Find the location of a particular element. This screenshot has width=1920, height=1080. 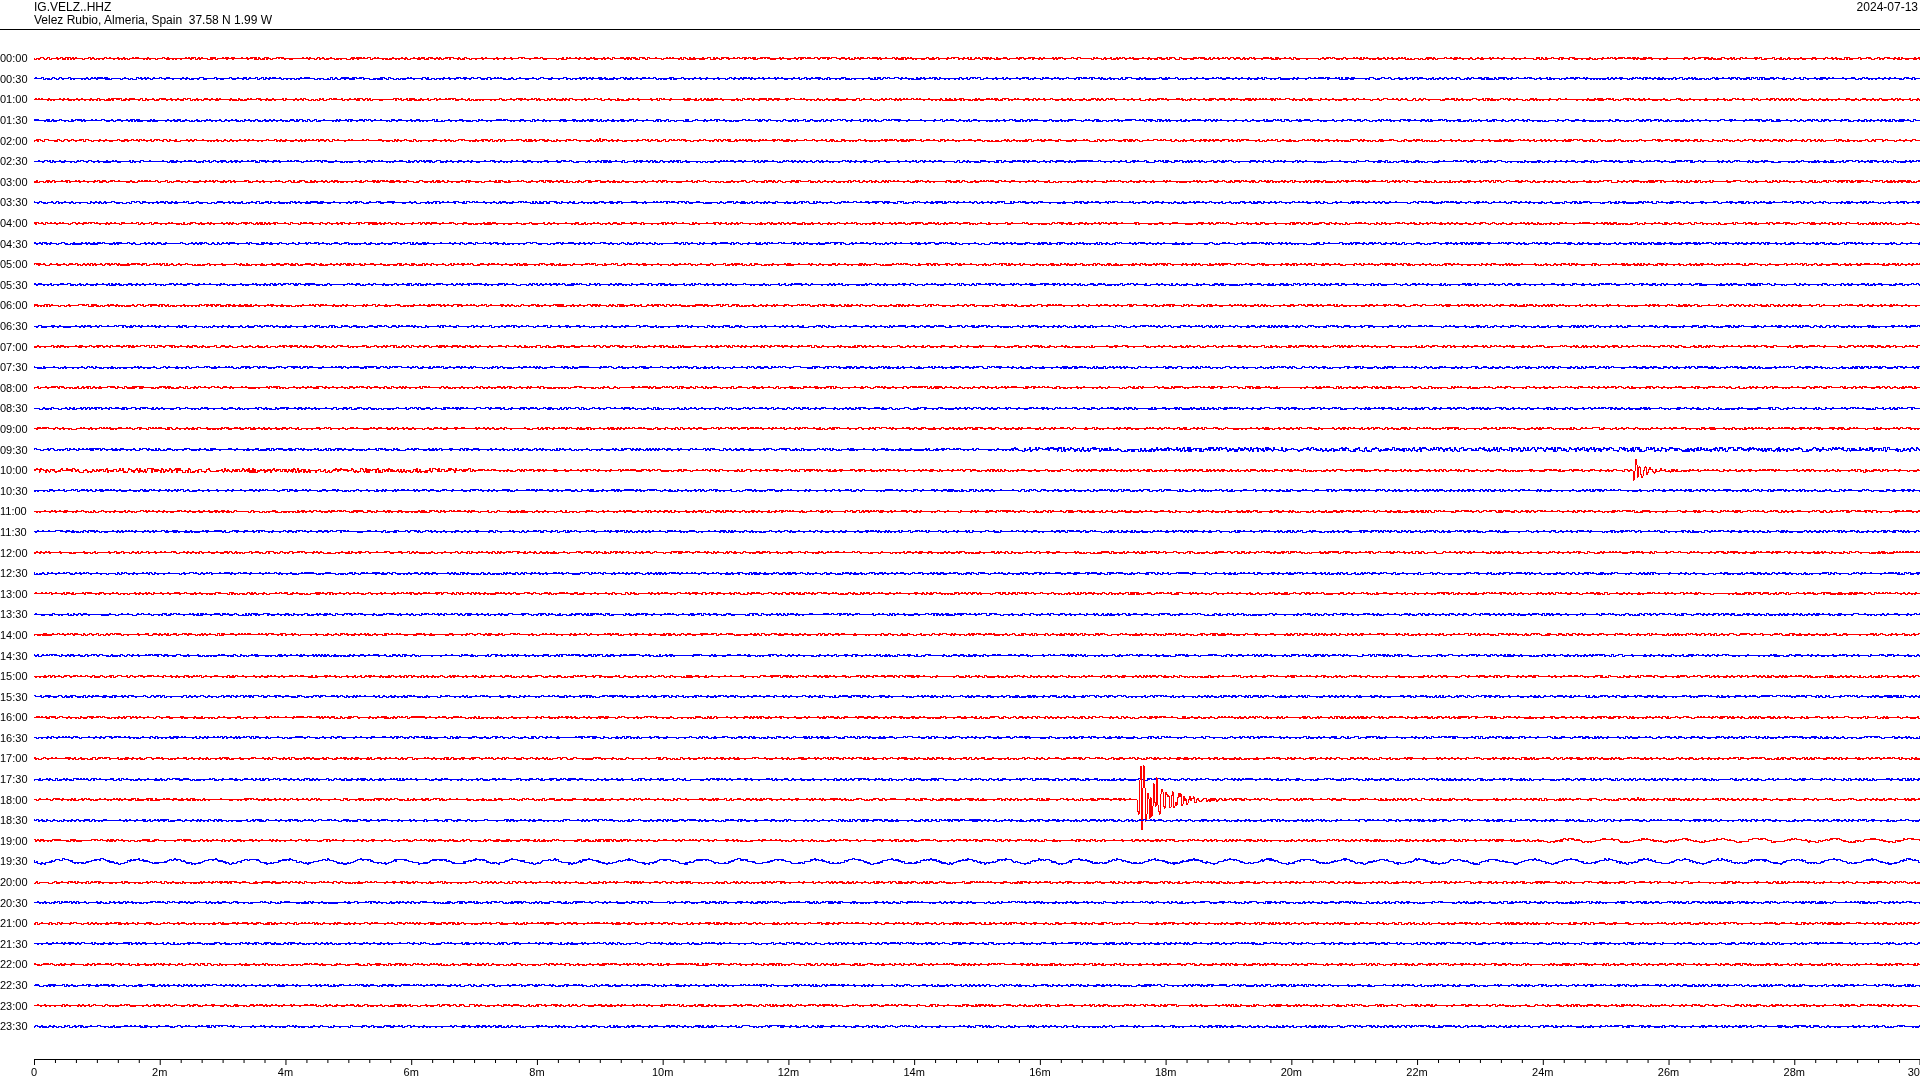

row-time-label: 12:00 is located at coordinates (14, 552).